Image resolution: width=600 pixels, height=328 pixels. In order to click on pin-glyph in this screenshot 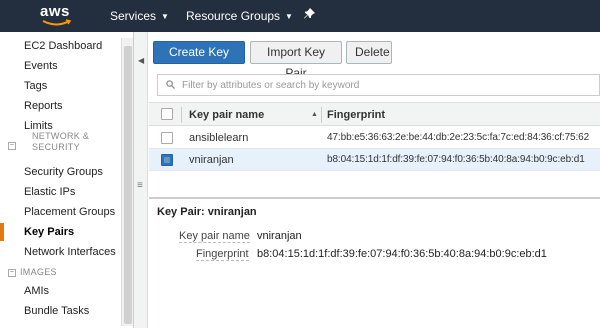, I will do `click(309, 13)`.